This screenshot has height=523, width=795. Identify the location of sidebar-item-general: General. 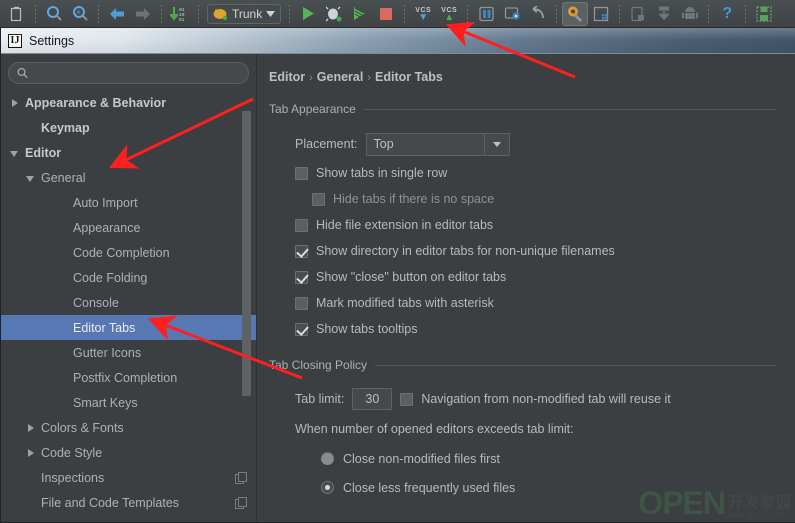
(128, 177).